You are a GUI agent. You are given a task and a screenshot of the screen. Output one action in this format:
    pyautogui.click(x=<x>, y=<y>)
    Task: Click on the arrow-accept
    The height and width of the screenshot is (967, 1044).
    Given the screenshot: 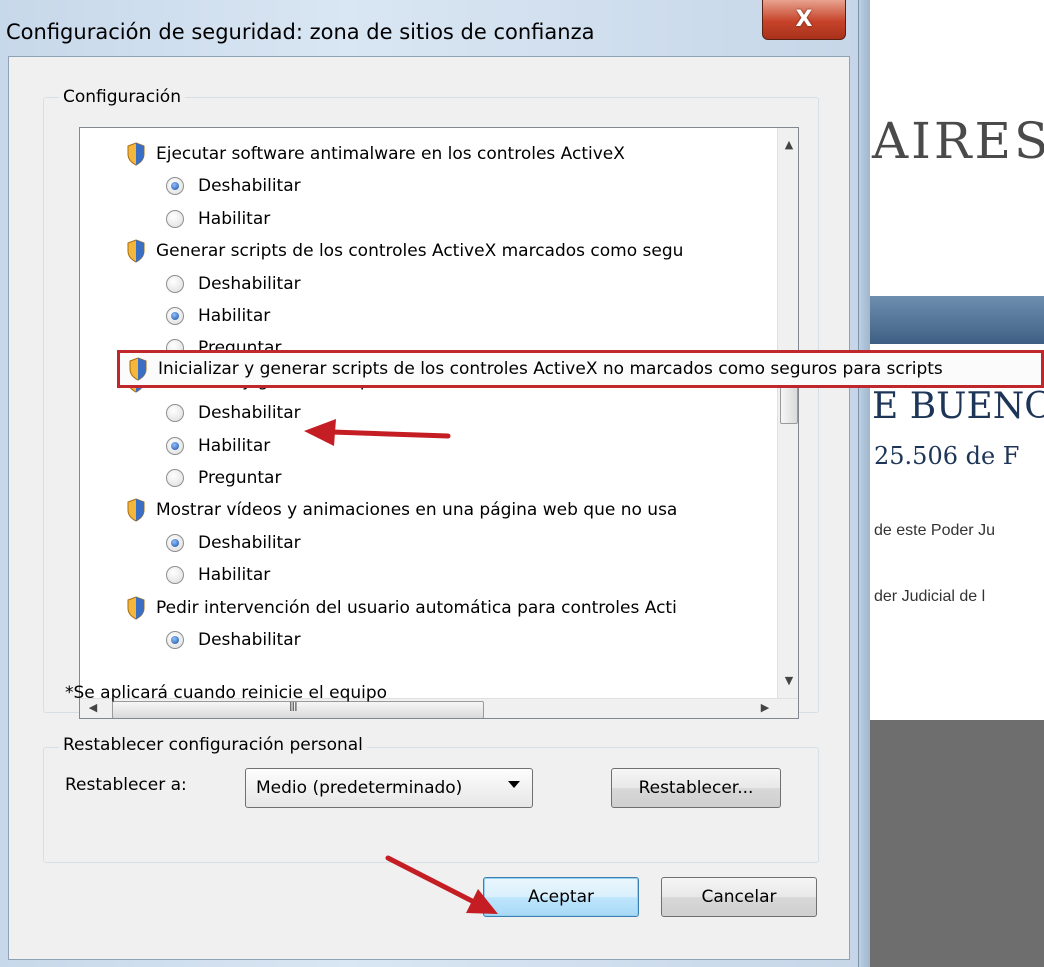 What is the action you would take?
    pyautogui.click(x=441, y=884)
    